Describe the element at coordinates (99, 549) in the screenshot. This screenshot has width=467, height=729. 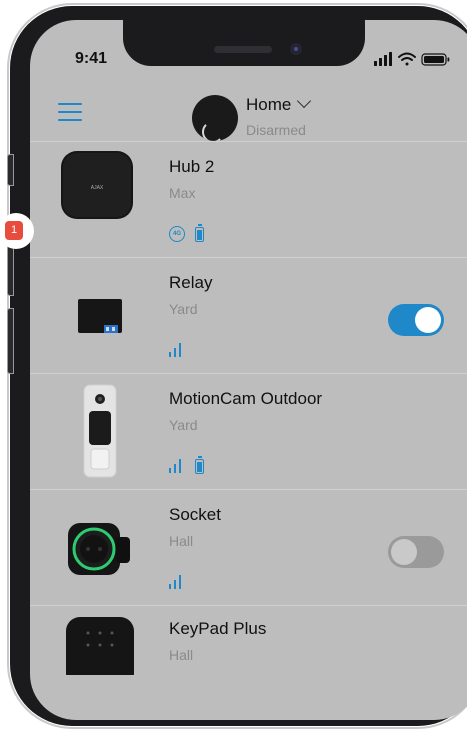
I see `socket-device-image` at that location.